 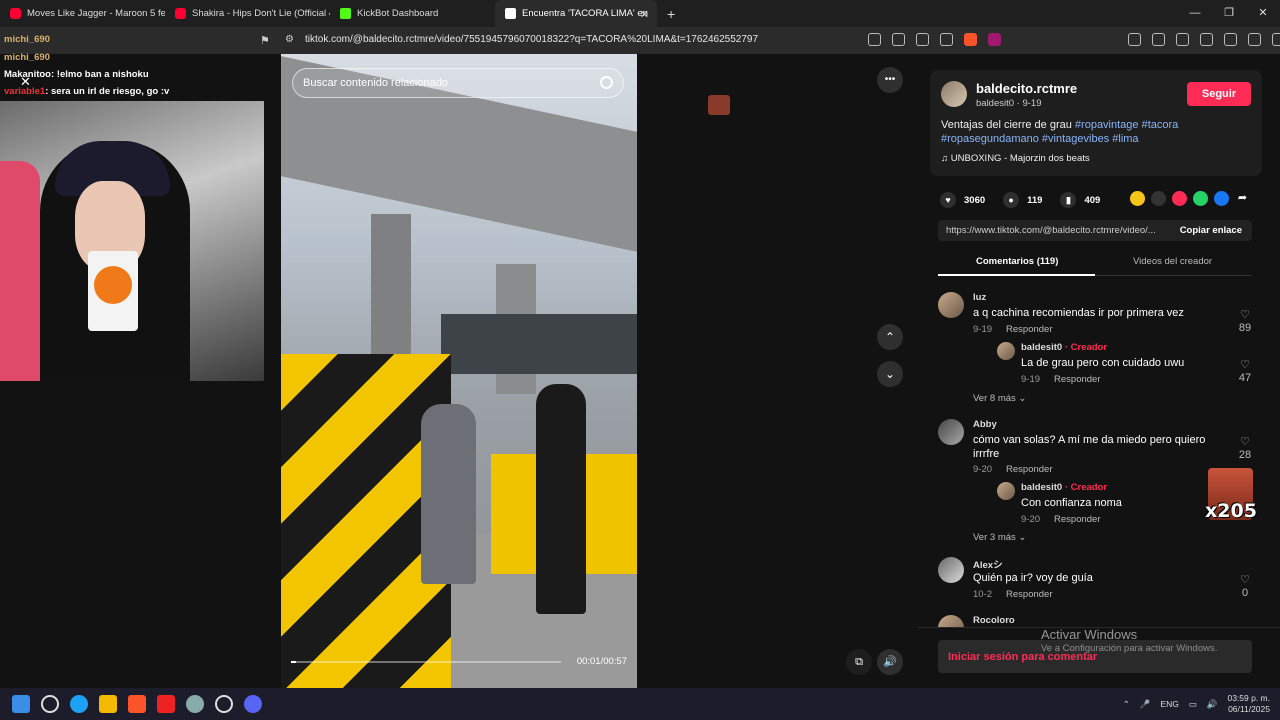 I want to click on drink-cup, so click(x=113, y=291).